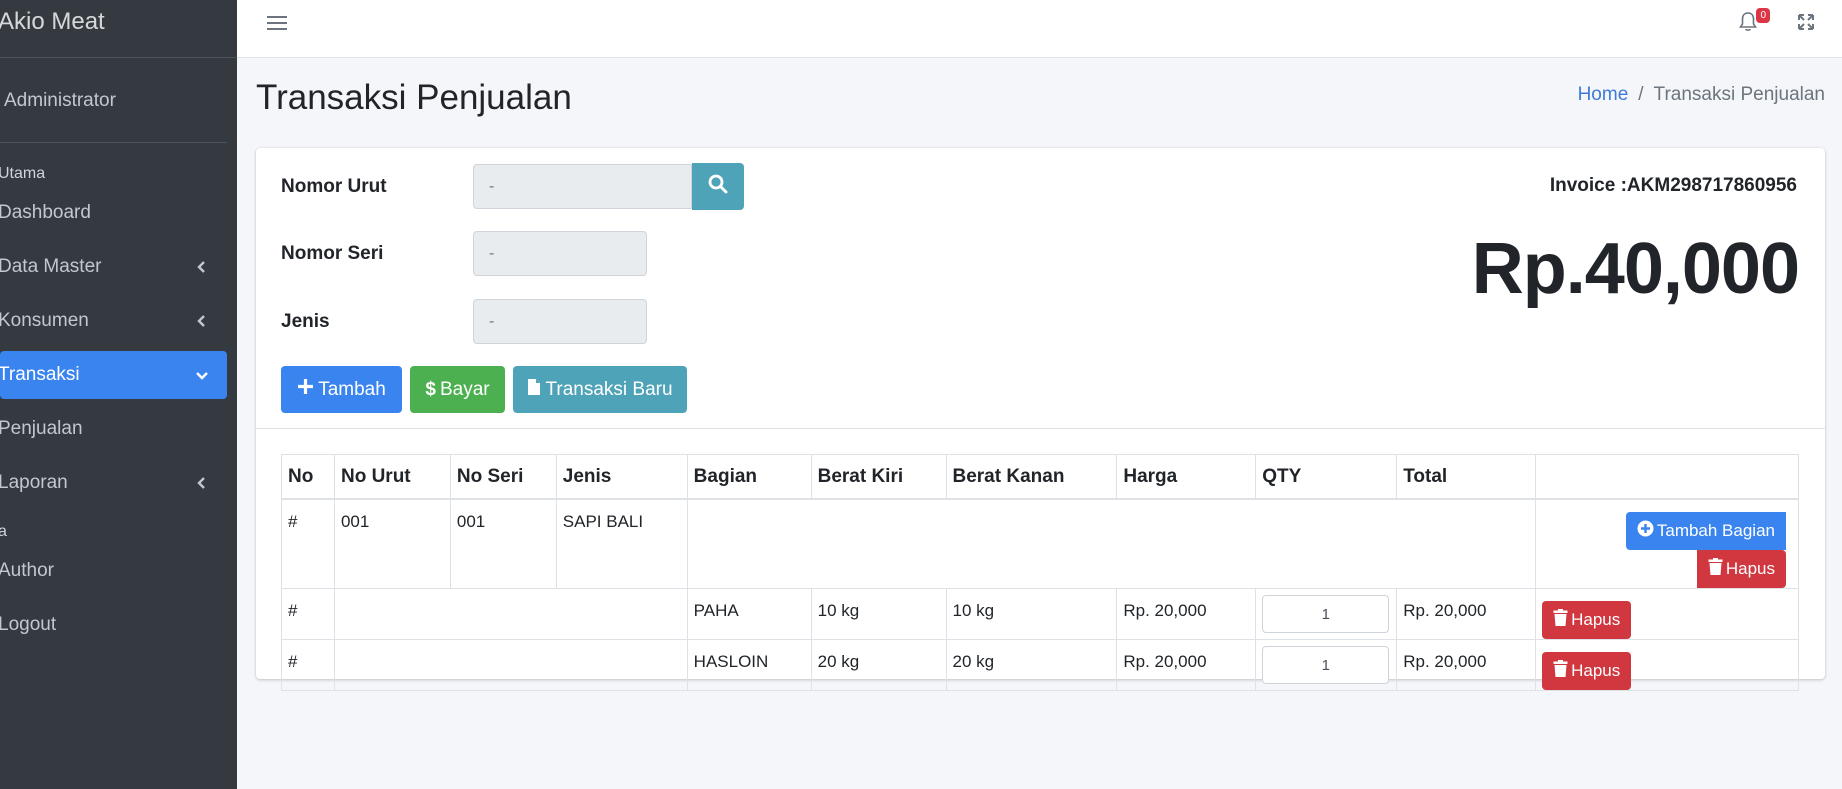 This screenshot has width=1842, height=789. Describe the element at coordinates (1031, 477) in the screenshot. I see `column-header: Berat Kanan` at that location.